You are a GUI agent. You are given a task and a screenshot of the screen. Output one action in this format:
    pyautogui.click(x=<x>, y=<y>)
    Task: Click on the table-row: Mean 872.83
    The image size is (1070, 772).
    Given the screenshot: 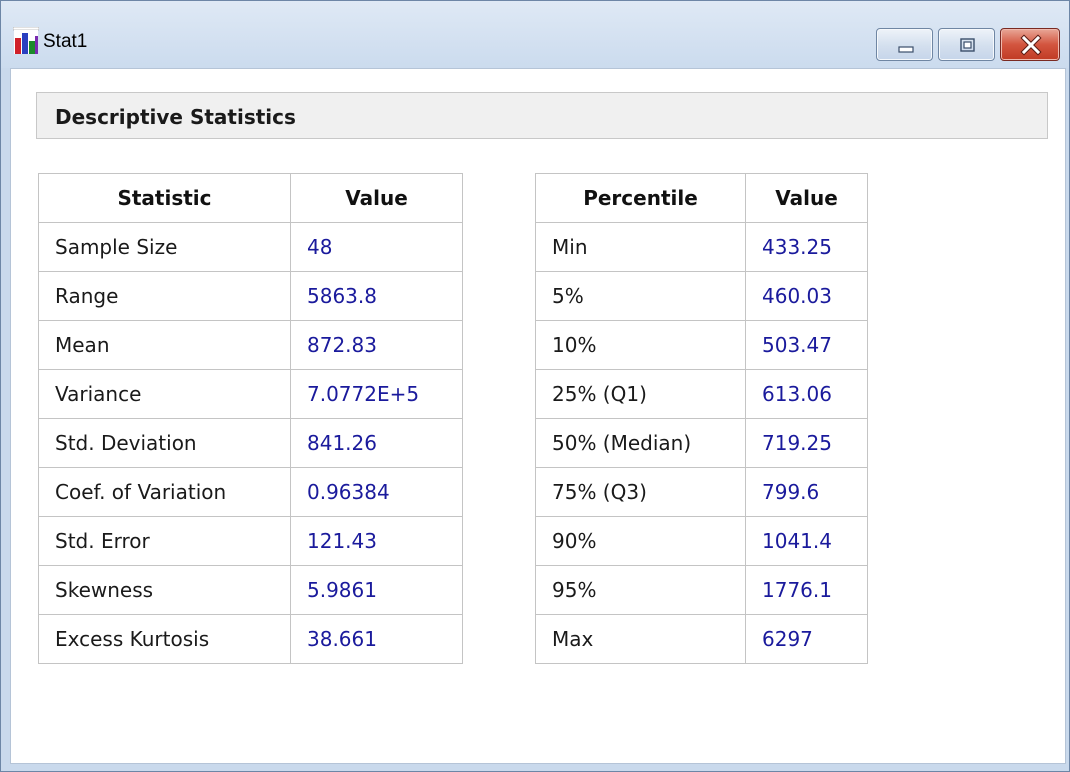 What is the action you would take?
    pyautogui.click(x=250, y=345)
    